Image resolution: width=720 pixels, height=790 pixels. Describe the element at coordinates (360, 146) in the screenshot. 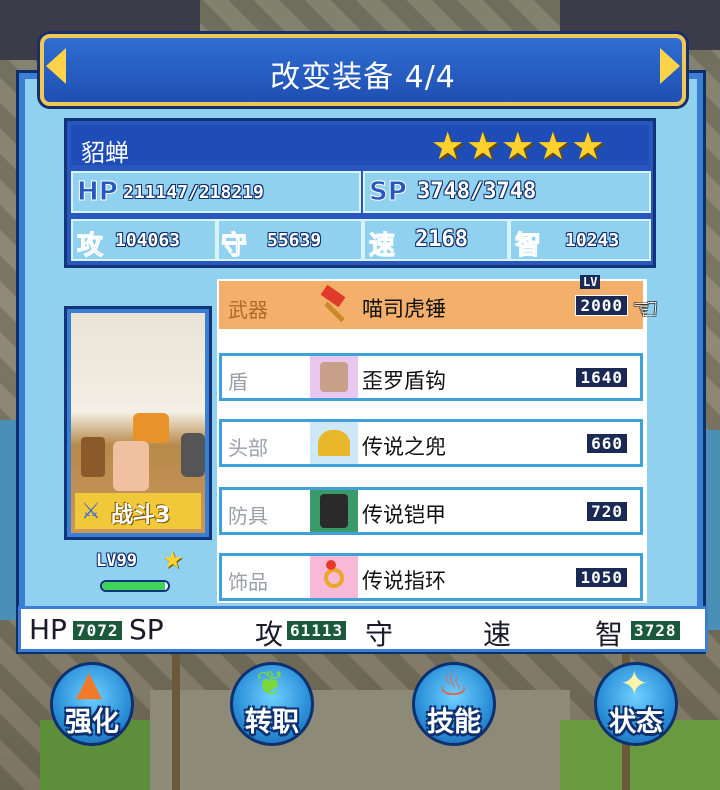

I see `name-row: 貂蝉 ★★★★★` at that location.